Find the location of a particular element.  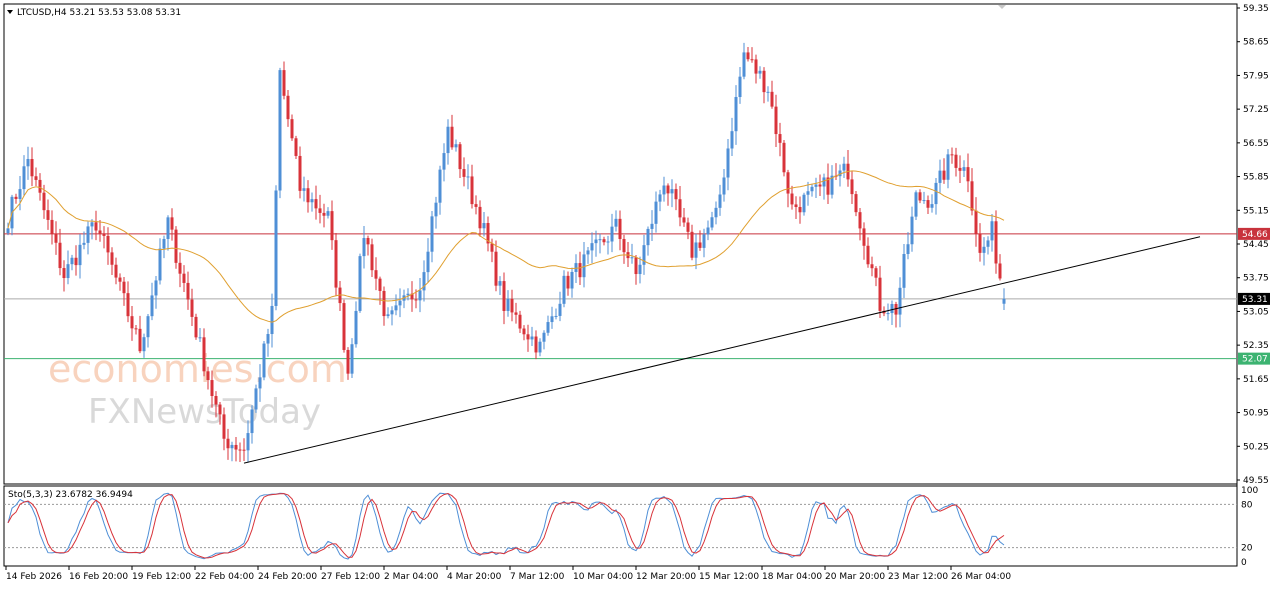

y-tick-label: 52.35 is located at coordinates (1256, 346).